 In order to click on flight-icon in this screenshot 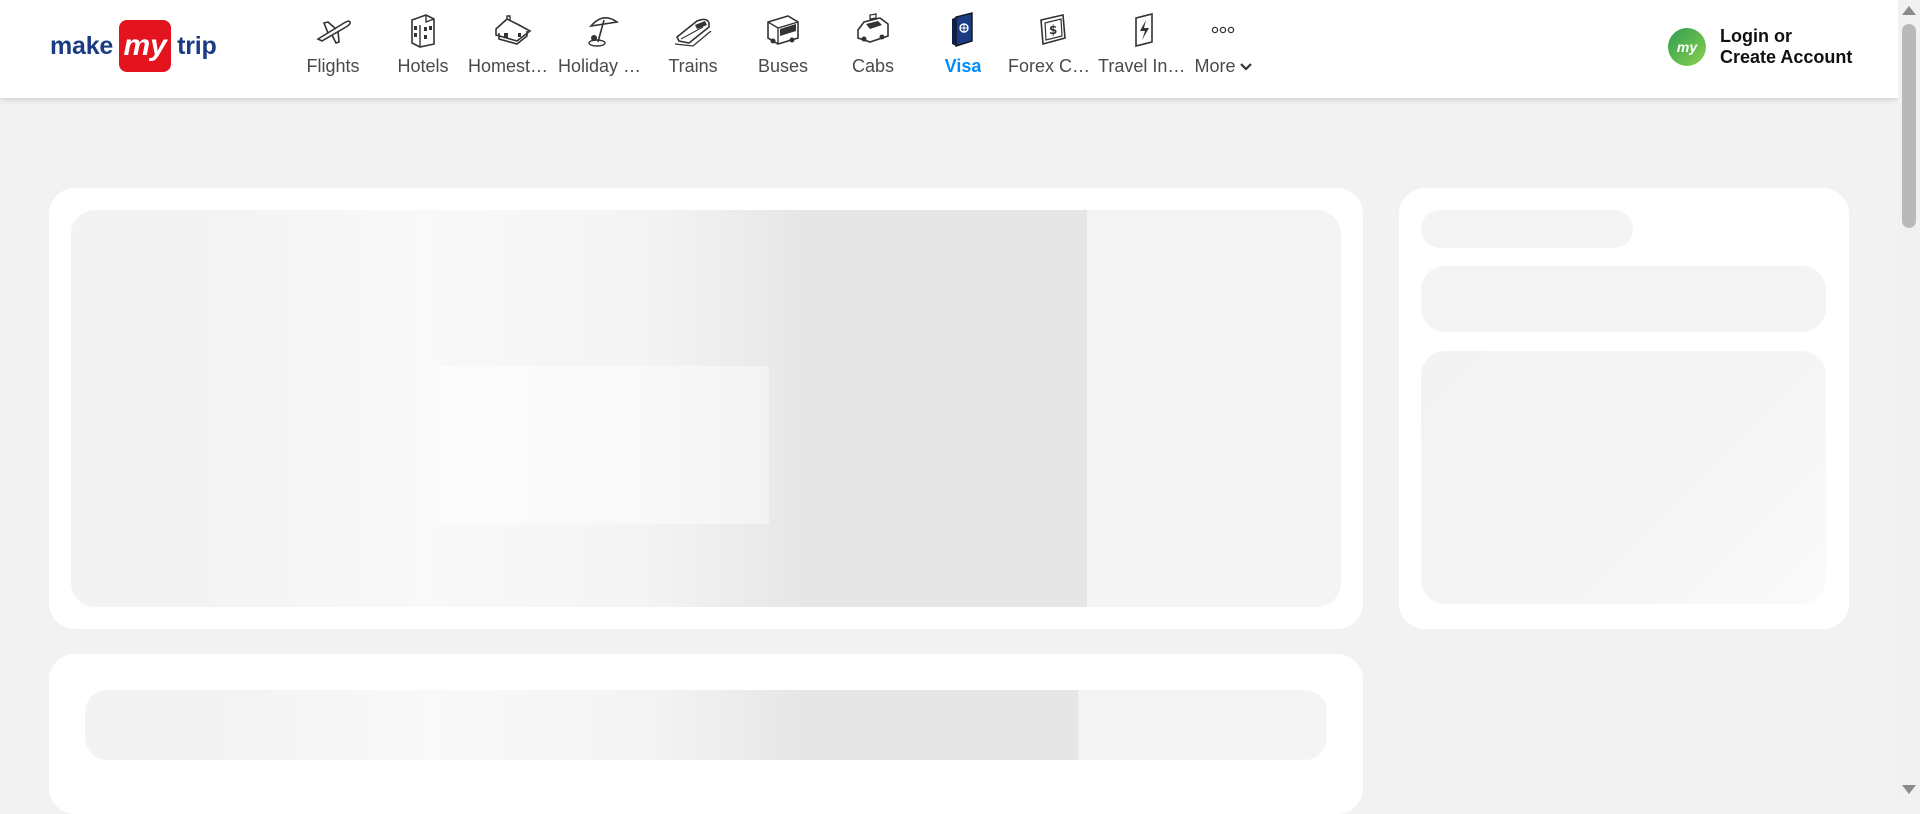, I will do `click(333, 30)`.